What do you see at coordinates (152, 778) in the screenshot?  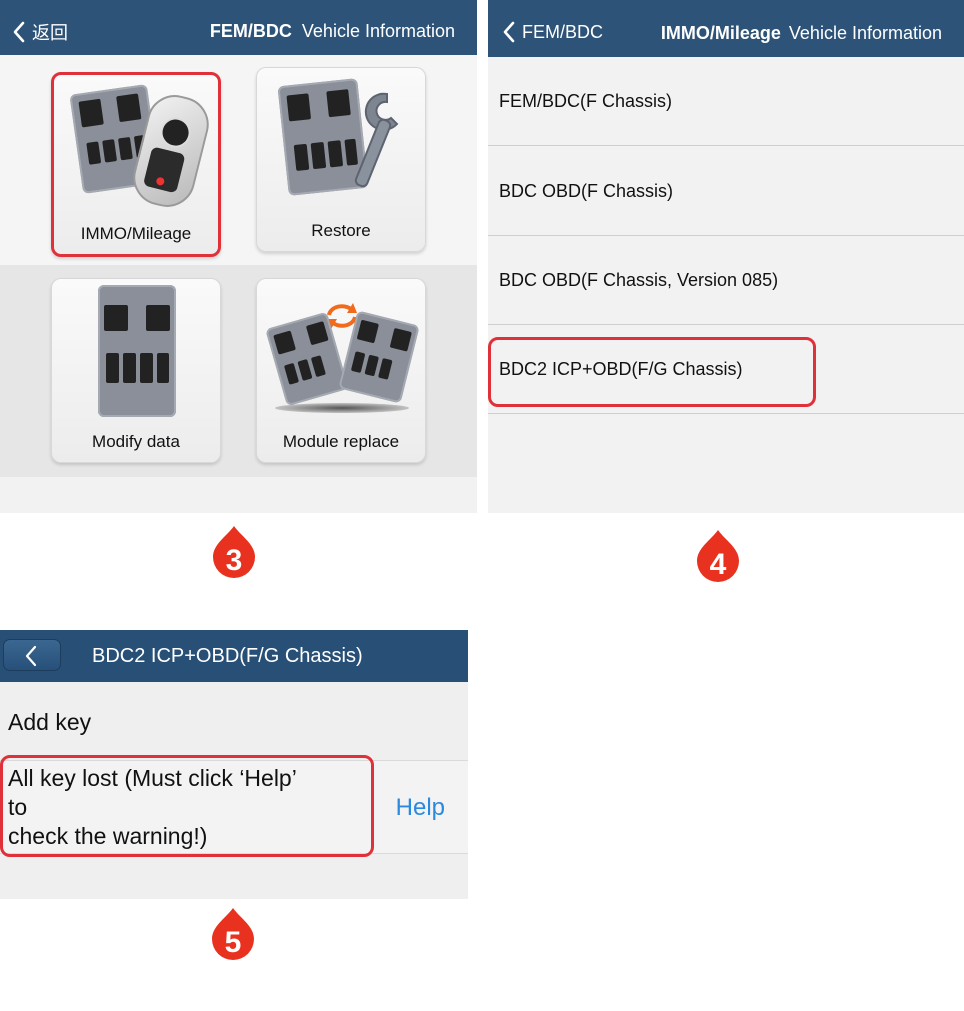 I see `list-item-label-line1: All key lost (Must click ‘Help’` at bounding box center [152, 778].